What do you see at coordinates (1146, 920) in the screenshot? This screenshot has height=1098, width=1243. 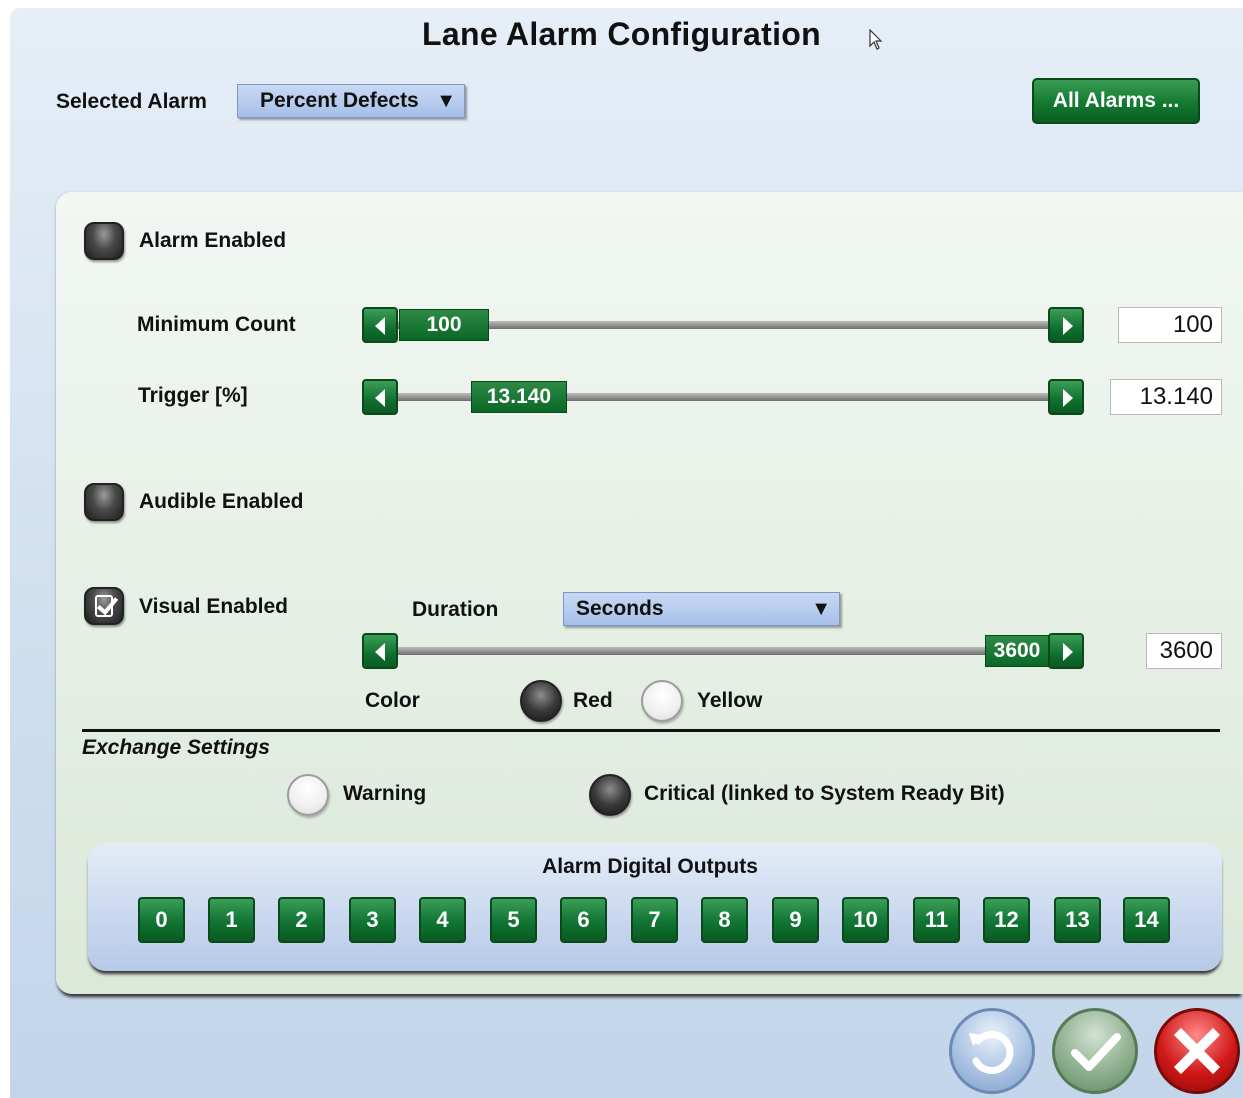 I see `digital-output-button-14: 14` at bounding box center [1146, 920].